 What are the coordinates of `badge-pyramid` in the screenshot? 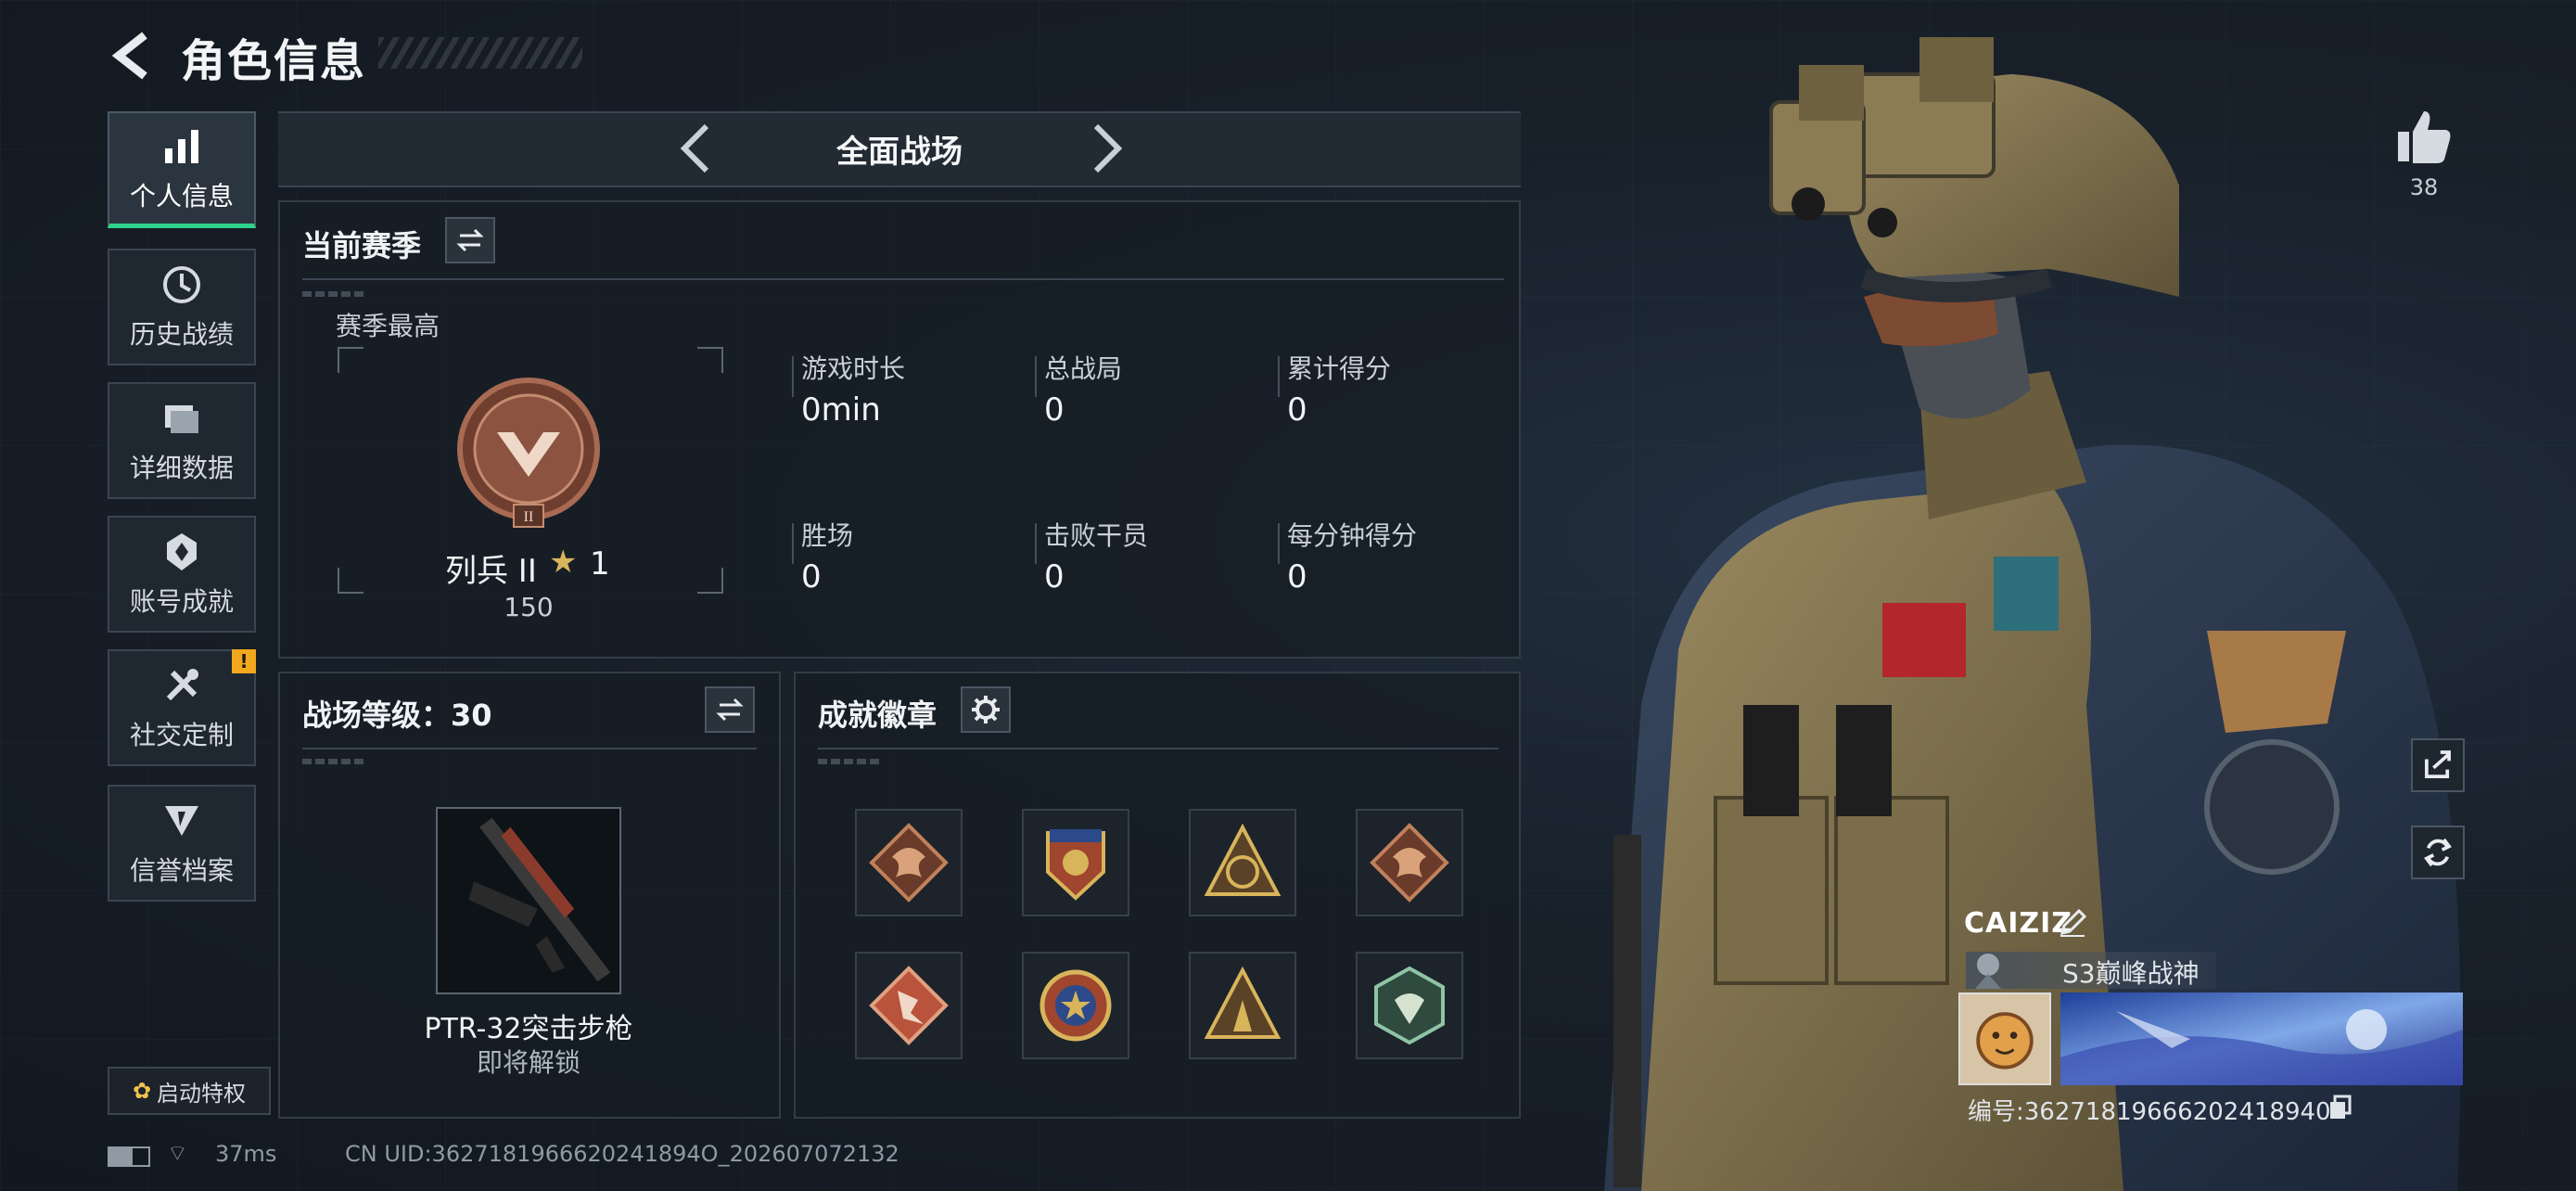 It's located at (1243, 1006).